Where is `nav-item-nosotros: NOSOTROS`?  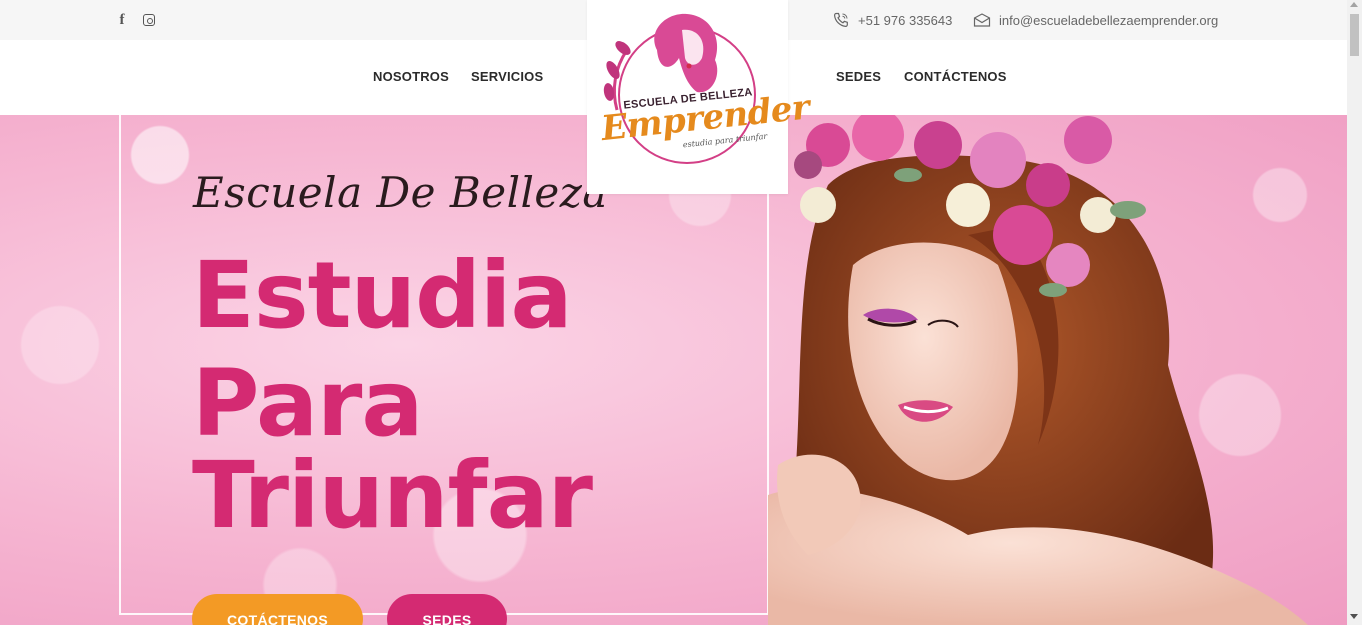 nav-item-nosotros: NOSOTROS is located at coordinates (411, 76).